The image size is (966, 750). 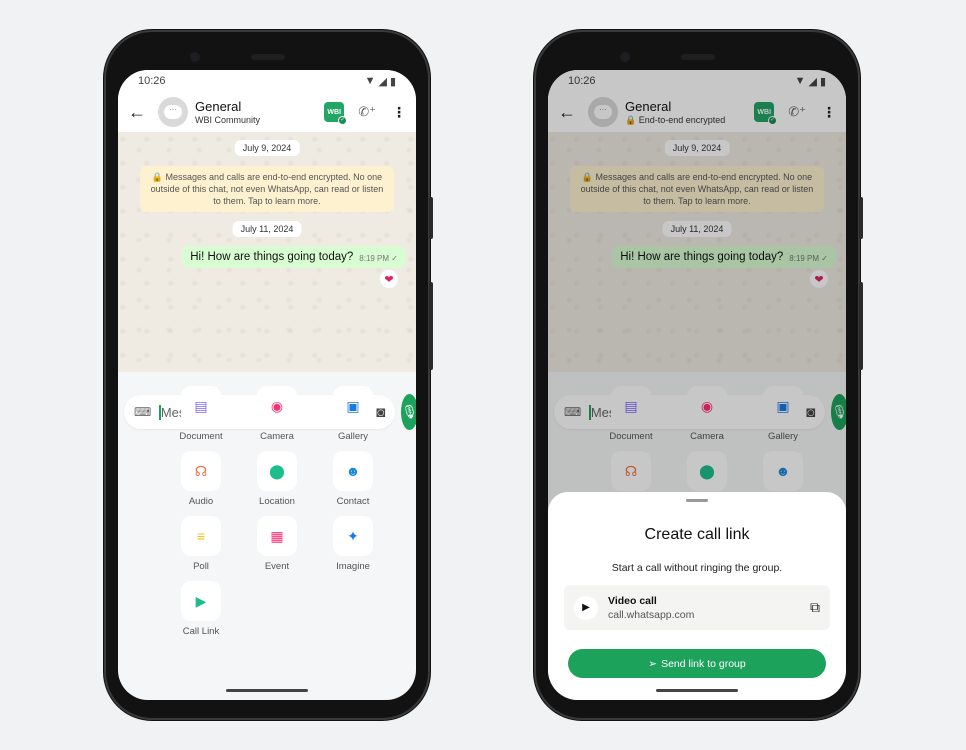 I want to click on date-divider: July 11, 2024, so click(x=267, y=229).